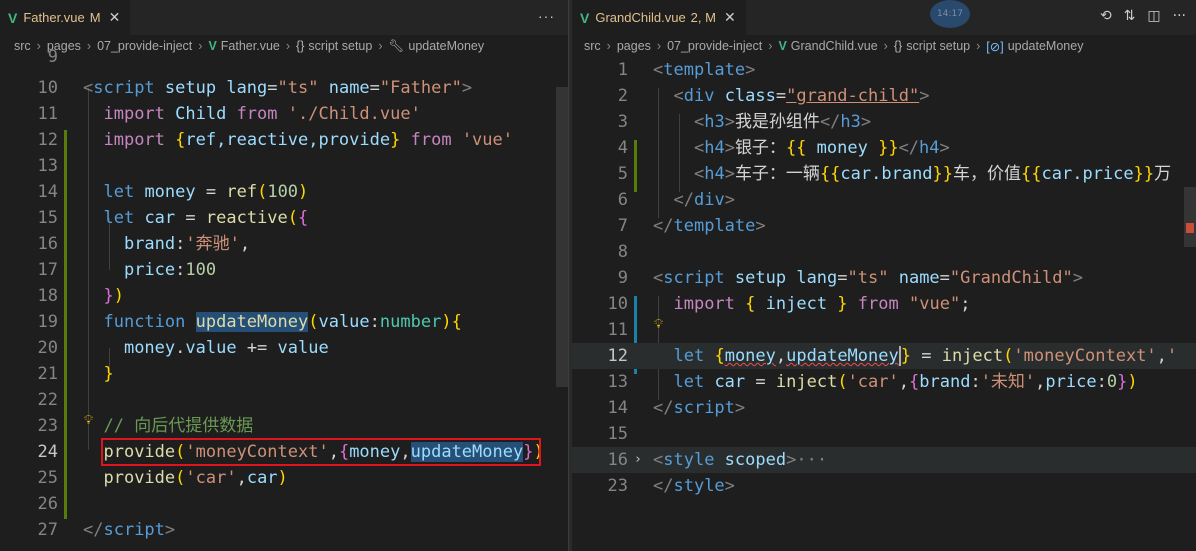 The image size is (1196, 551). I want to click on breadcrumb-item: pages, so click(634, 46).